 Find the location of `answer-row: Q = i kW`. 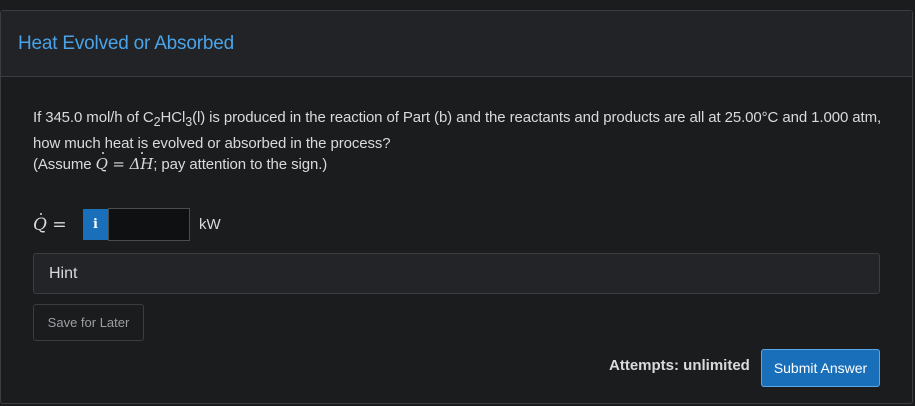

answer-row: Q = i kW is located at coordinates (127, 224).